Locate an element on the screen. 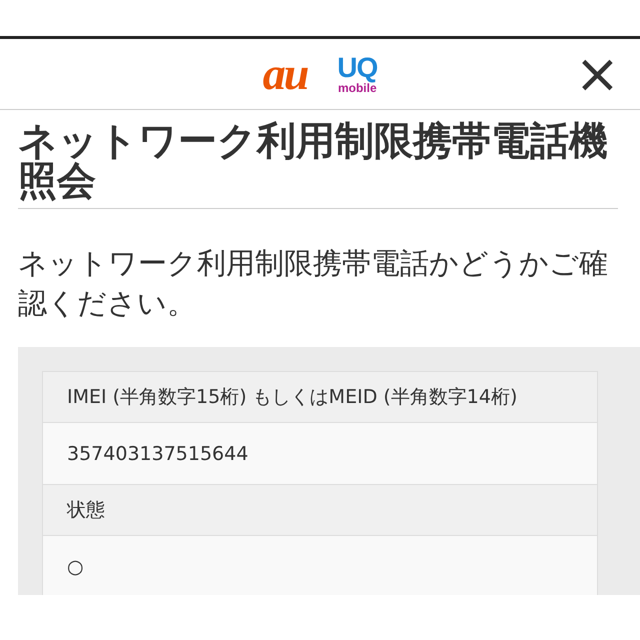 The width and height of the screenshot is (640, 640). table-cell: 357403137515644 is located at coordinates (320, 454).